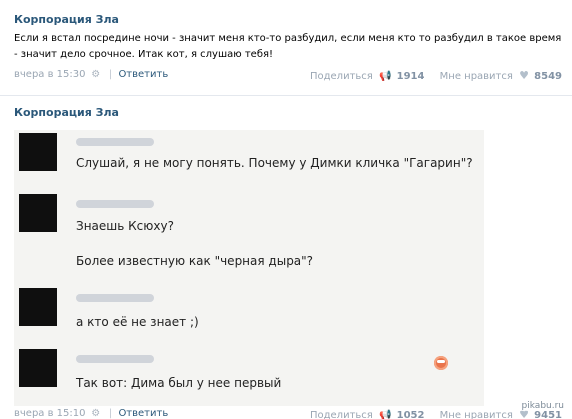 This screenshot has width=572, height=419. I want to click on watermark: pikabu.ru, so click(542, 406).